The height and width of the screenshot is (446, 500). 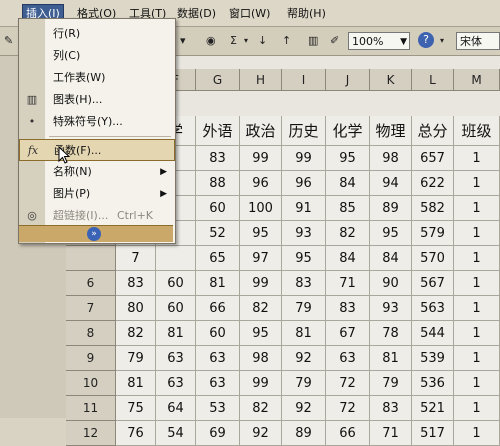 I want to click on table-cell: 96, so click(x=261, y=183).